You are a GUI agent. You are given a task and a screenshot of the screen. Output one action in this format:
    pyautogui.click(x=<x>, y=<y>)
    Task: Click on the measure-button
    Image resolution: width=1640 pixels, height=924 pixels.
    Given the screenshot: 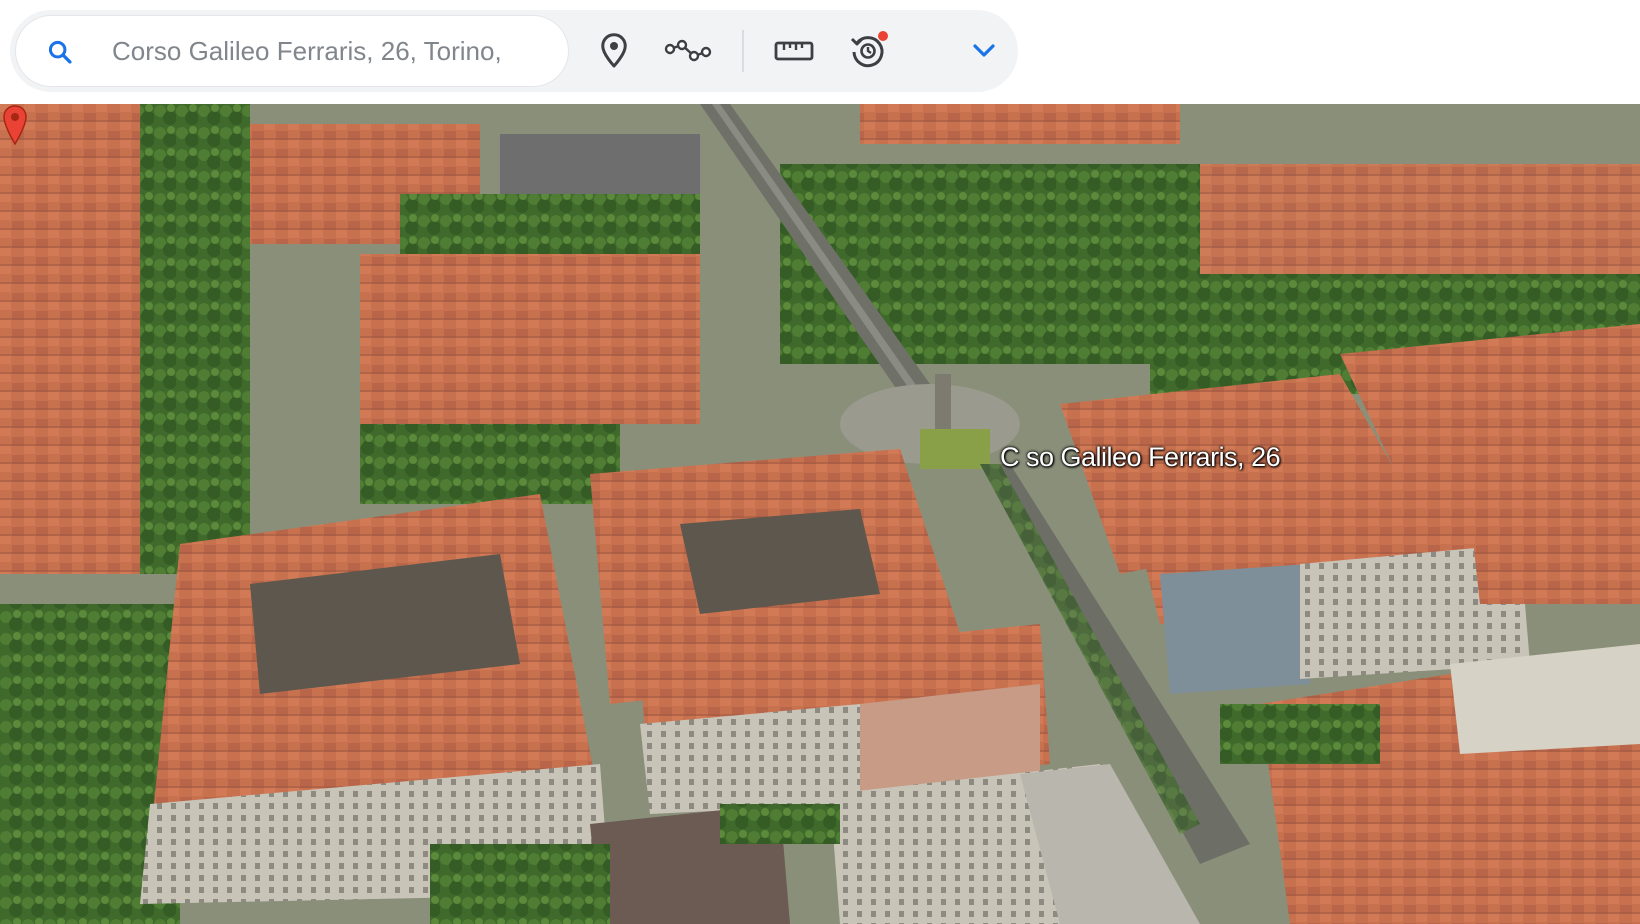 What is the action you would take?
    pyautogui.click(x=794, y=51)
    